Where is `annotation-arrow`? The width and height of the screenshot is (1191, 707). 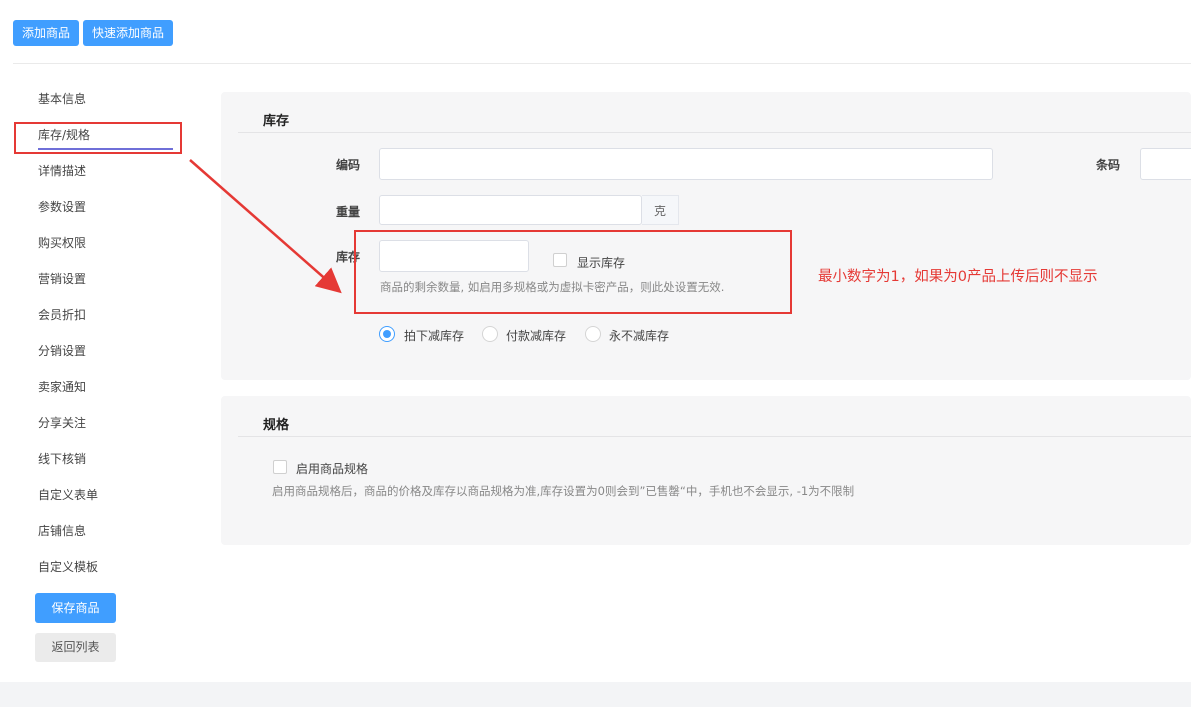 annotation-arrow is located at coordinates (265, 226).